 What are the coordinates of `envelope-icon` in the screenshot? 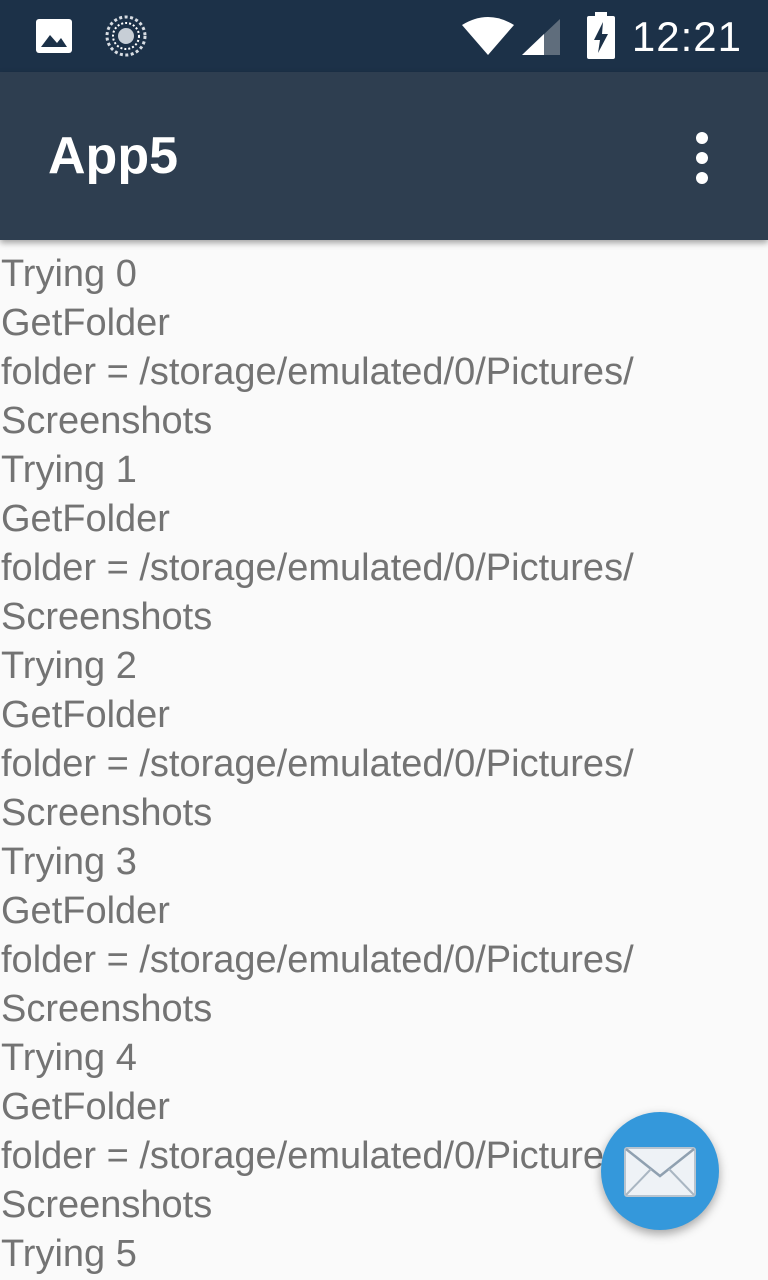 It's located at (660, 1172).